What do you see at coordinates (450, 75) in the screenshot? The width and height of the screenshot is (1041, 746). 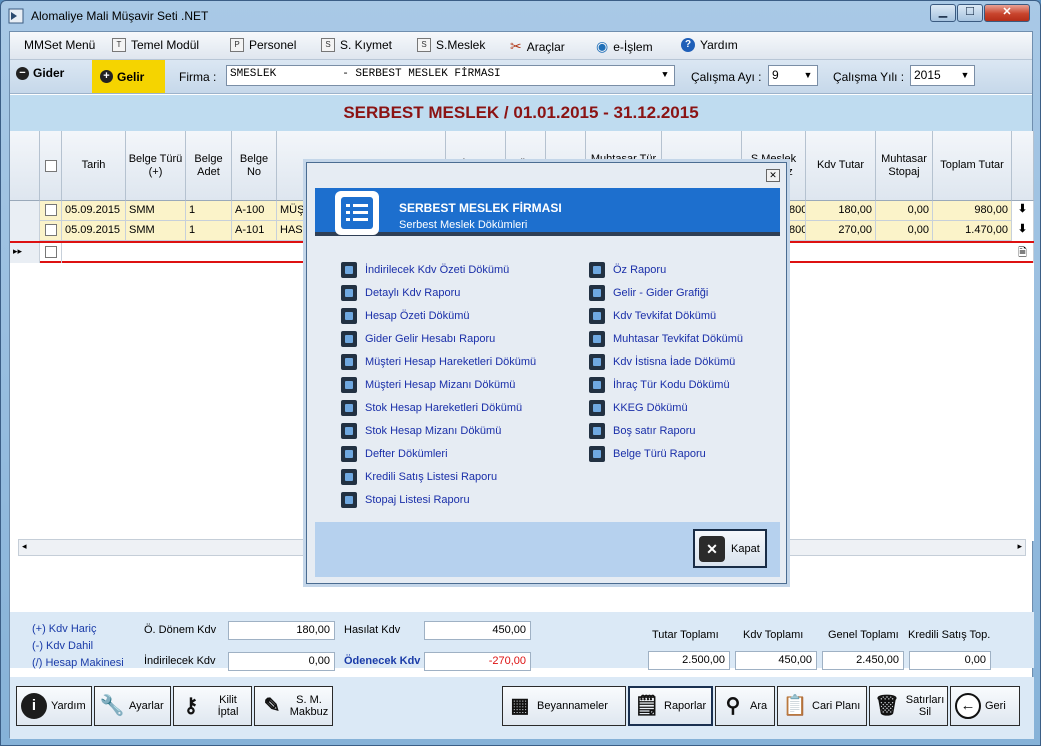 I see `firma-select: SMESLEK - SERBEST MESLEK FİRMASI ▼` at bounding box center [450, 75].